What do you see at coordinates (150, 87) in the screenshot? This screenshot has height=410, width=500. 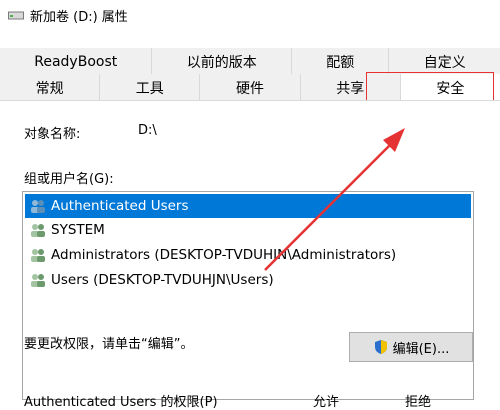 I see `tab-tools: 工具` at bounding box center [150, 87].